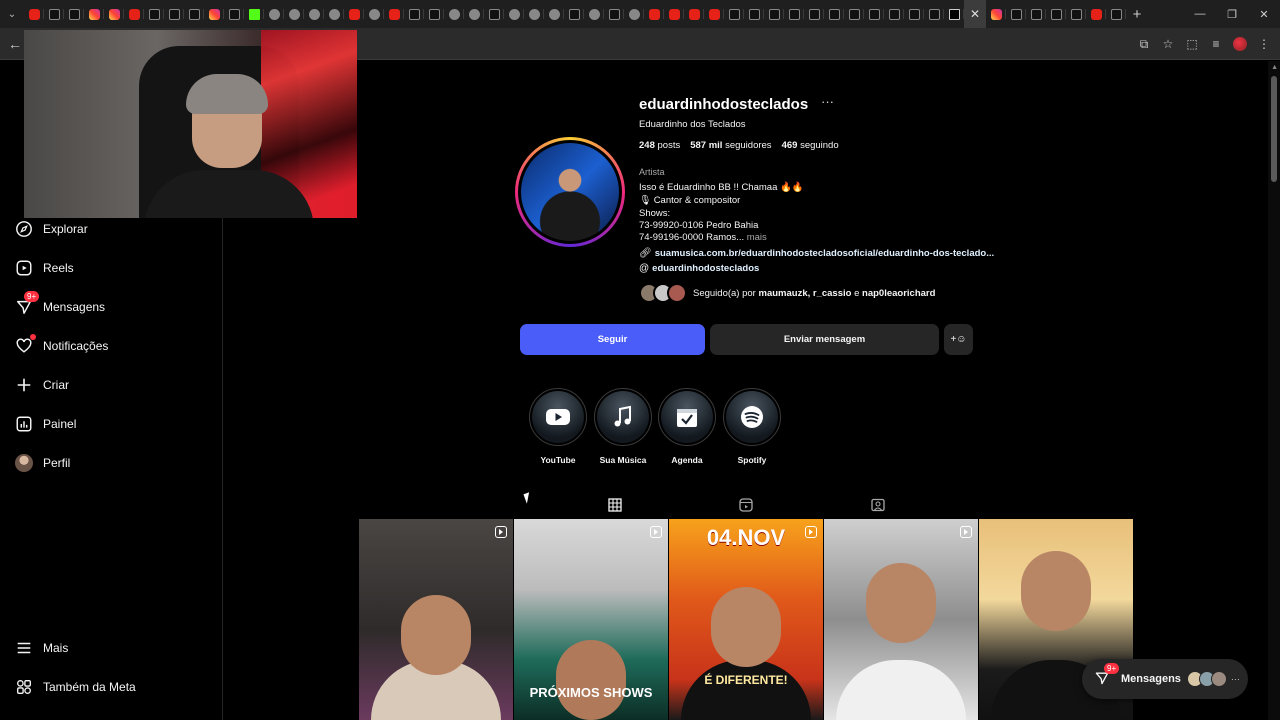 The width and height of the screenshot is (1280, 720). Describe the element at coordinates (41, 648) in the screenshot. I see `sidebar-item-mais: Mais` at that location.